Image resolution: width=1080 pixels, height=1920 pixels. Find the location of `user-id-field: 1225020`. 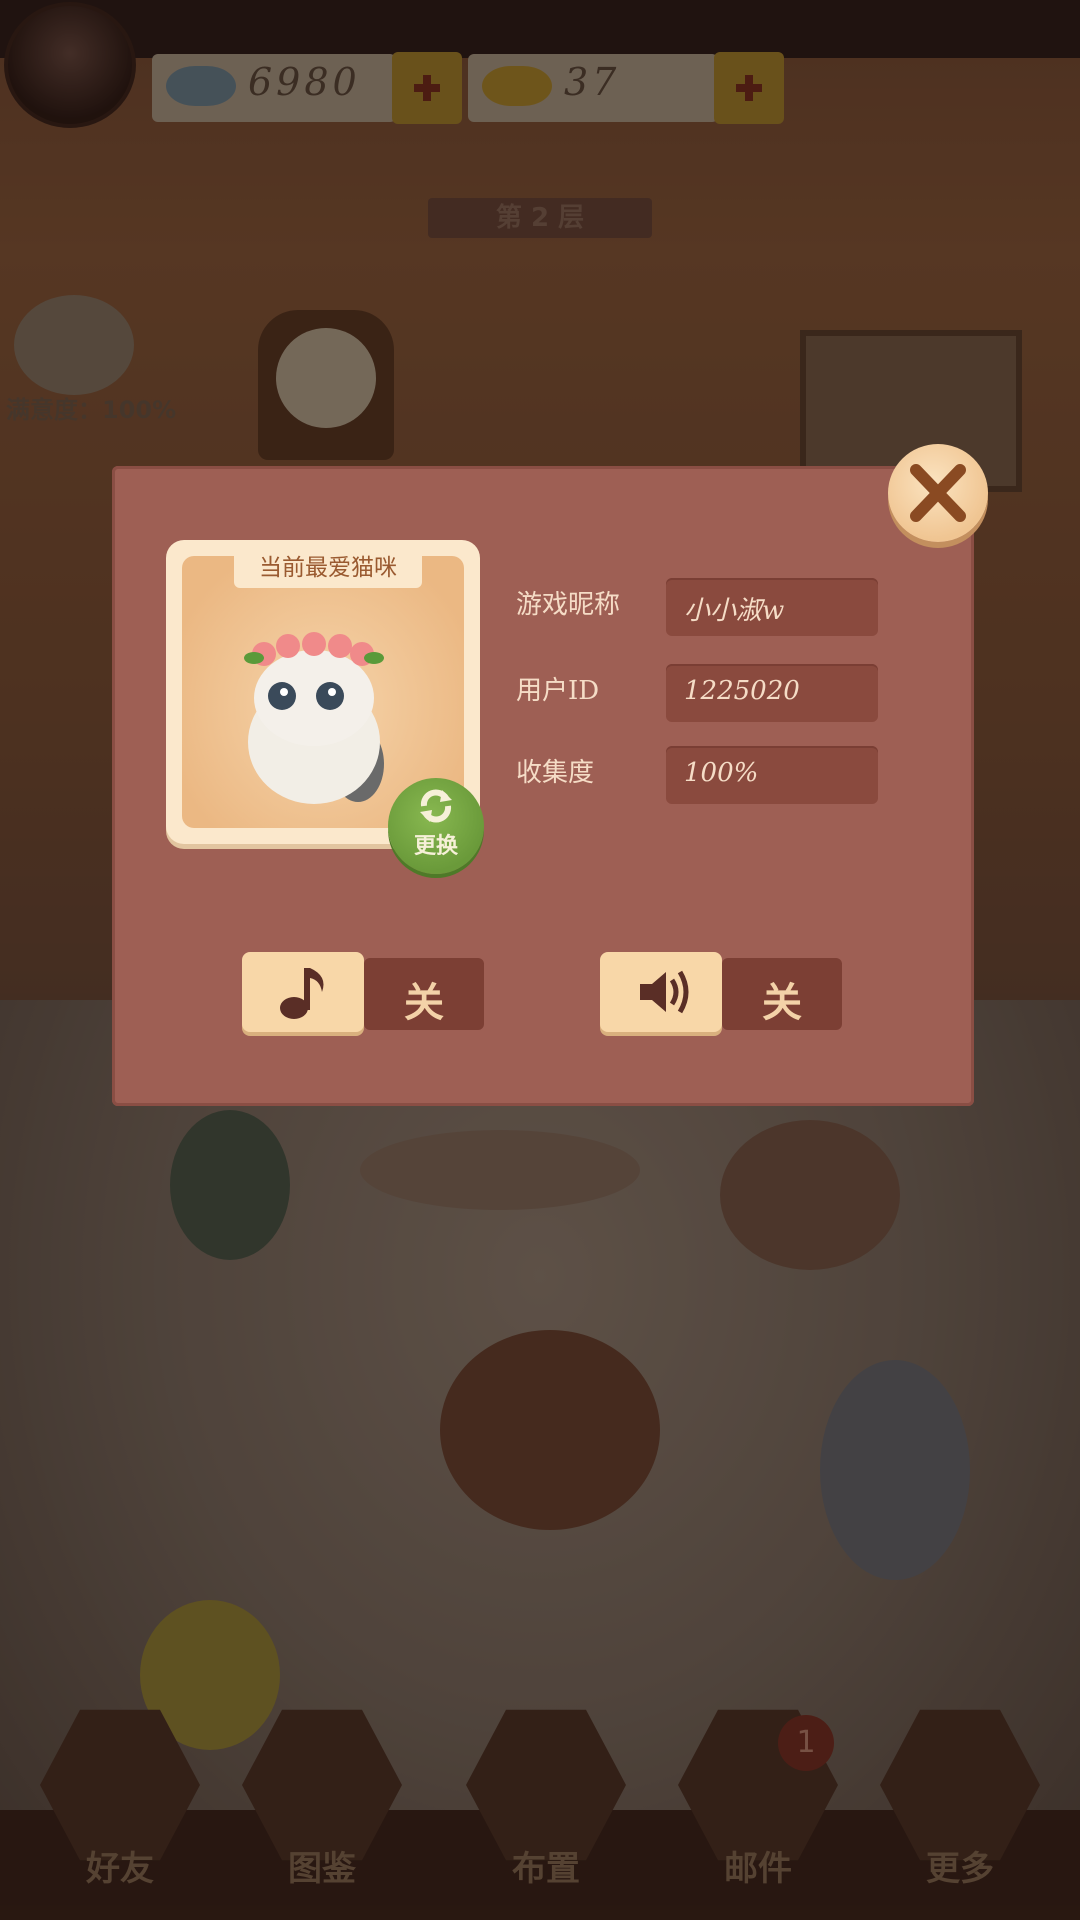

user-id-field: 1225020 is located at coordinates (772, 693).